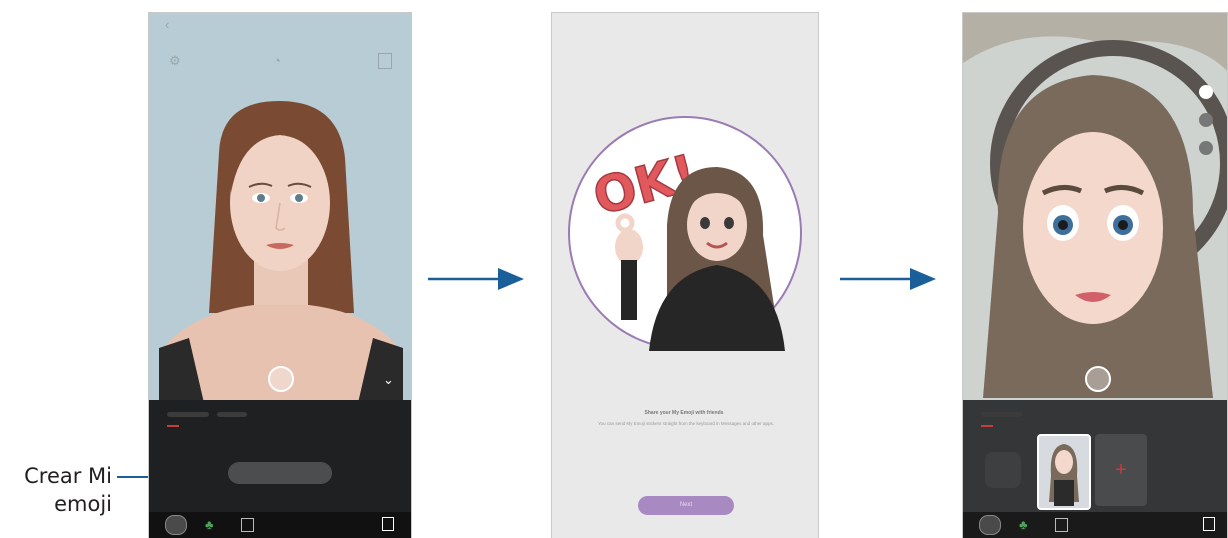 The image size is (1228, 538). Describe the element at coordinates (68, 476) in the screenshot. I see `callout-label-line1: Crear Mi` at that location.